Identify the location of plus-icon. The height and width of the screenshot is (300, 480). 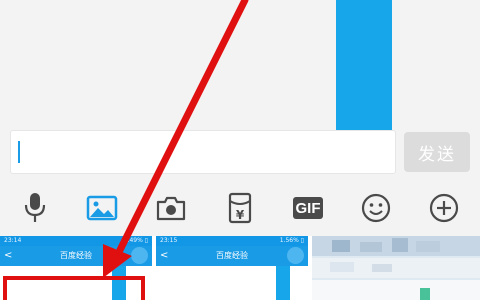
(444, 208).